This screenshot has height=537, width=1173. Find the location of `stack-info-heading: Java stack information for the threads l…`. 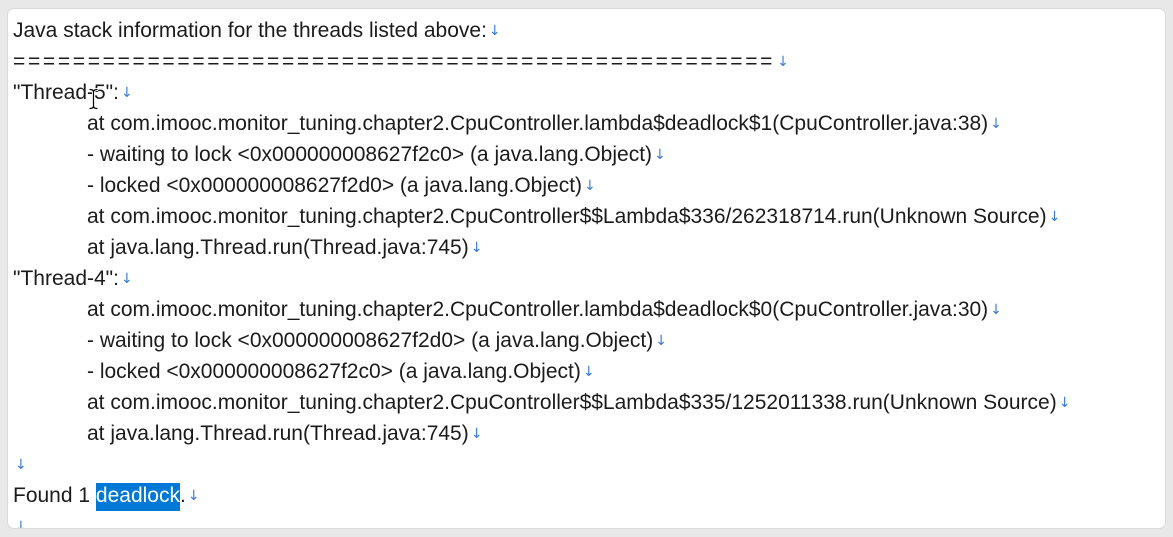

stack-info-heading: Java stack information for the threads l… is located at coordinates (250, 30).